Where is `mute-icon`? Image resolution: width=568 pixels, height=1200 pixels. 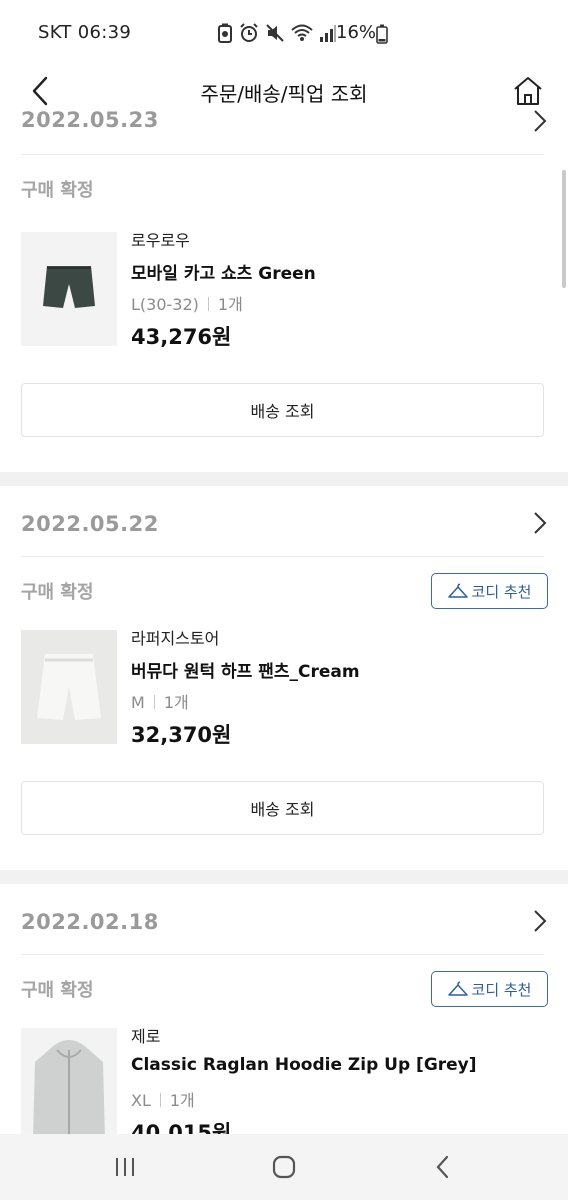
mute-icon is located at coordinates (275, 33).